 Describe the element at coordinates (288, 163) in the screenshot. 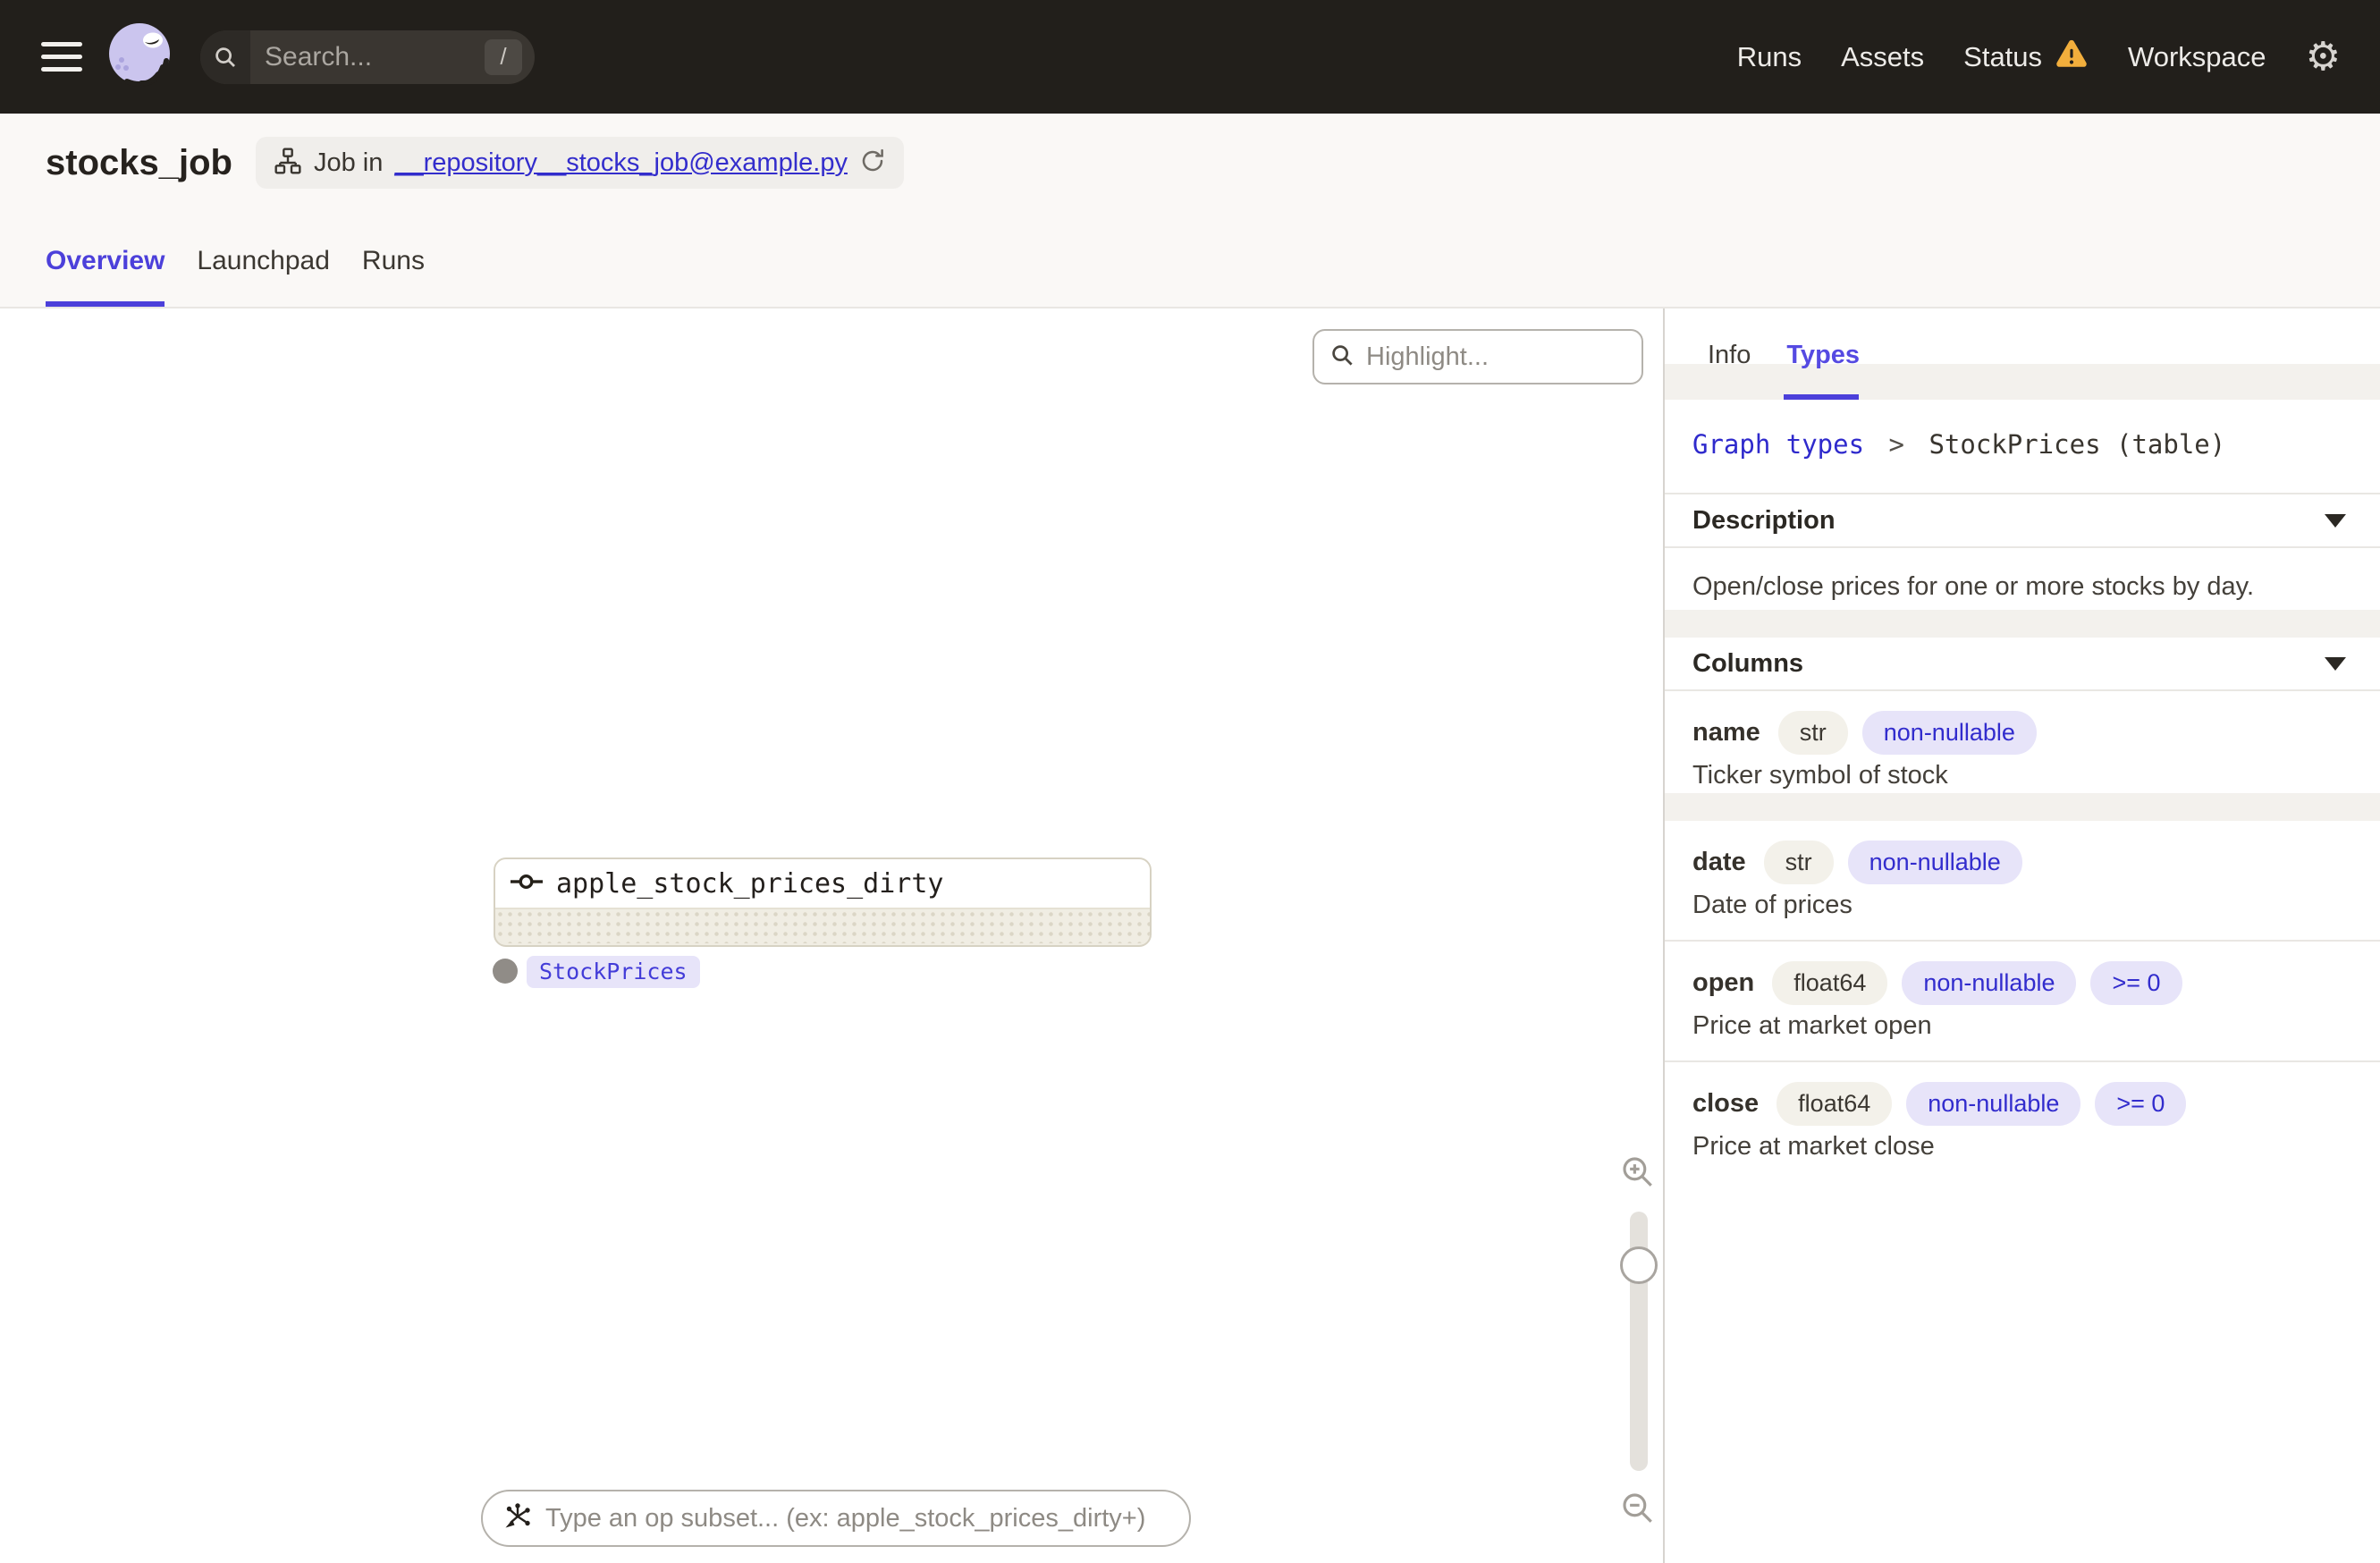

I see `job-graph-icon` at that location.